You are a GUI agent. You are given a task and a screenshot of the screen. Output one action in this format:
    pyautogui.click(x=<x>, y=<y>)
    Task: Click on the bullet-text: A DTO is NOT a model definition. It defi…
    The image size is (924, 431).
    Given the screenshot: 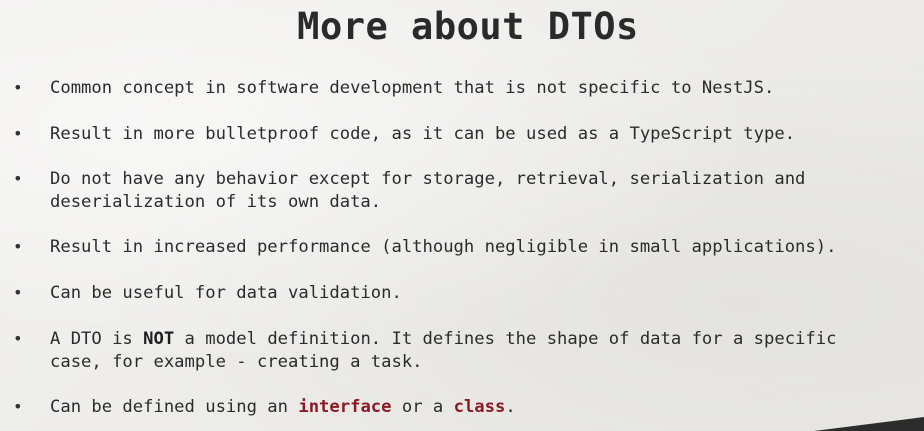 What is the action you would take?
    pyautogui.click(x=443, y=350)
    